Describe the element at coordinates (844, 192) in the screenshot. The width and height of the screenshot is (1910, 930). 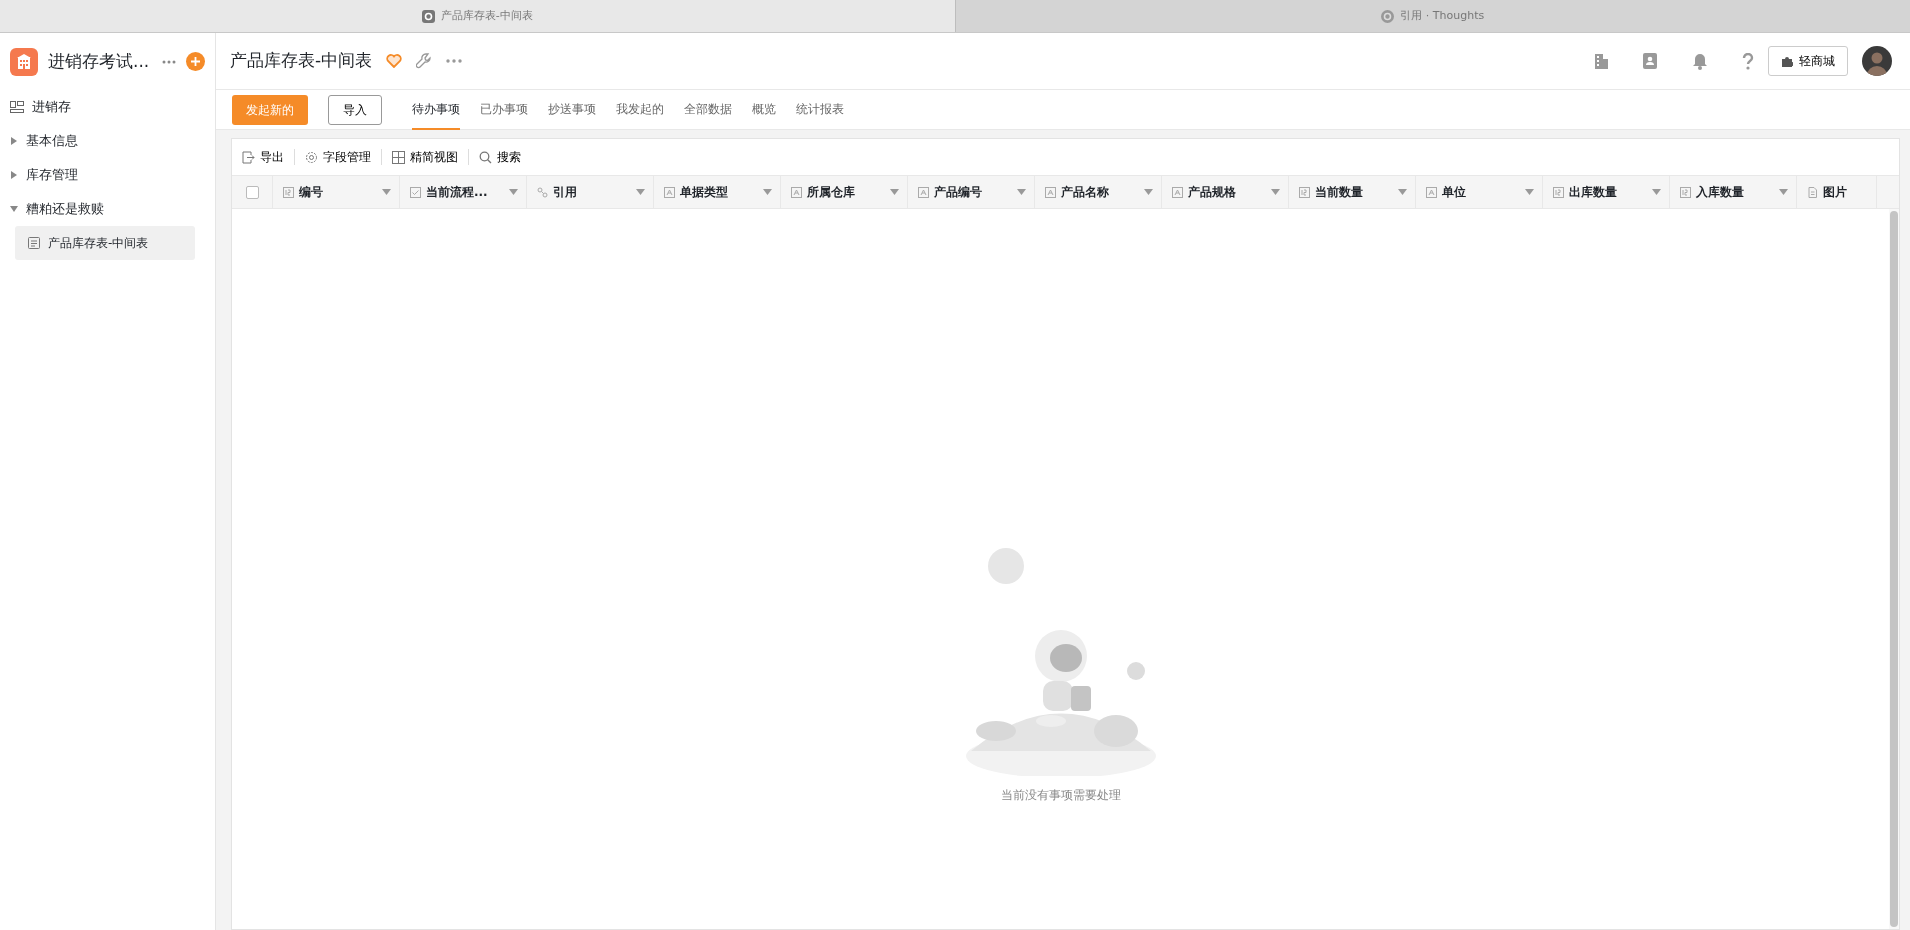
I see `column-header: 所属仓库` at that location.